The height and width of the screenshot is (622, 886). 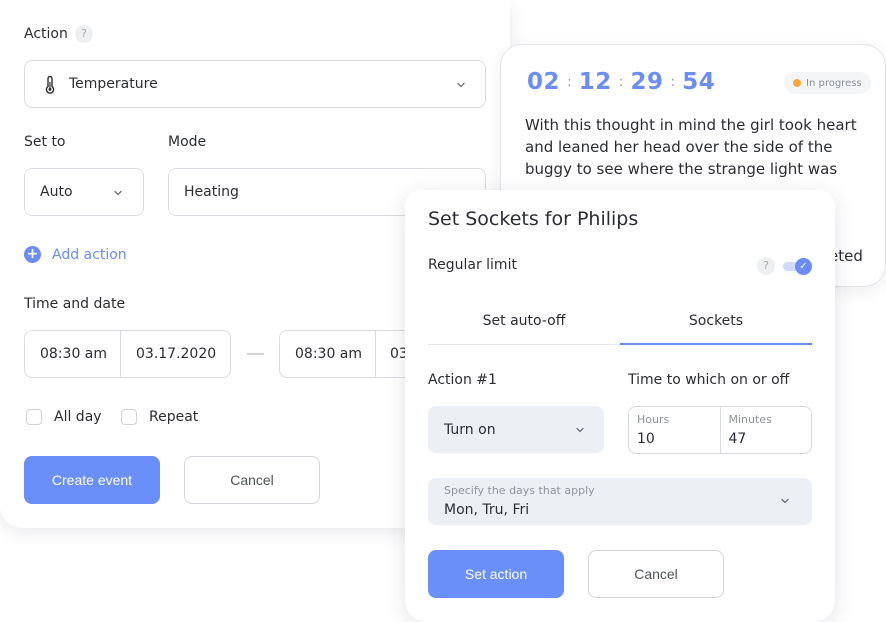 What do you see at coordinates (646, 439) in the screenshot?
I see `hours-value: 10` at bounding box center [646, 439].